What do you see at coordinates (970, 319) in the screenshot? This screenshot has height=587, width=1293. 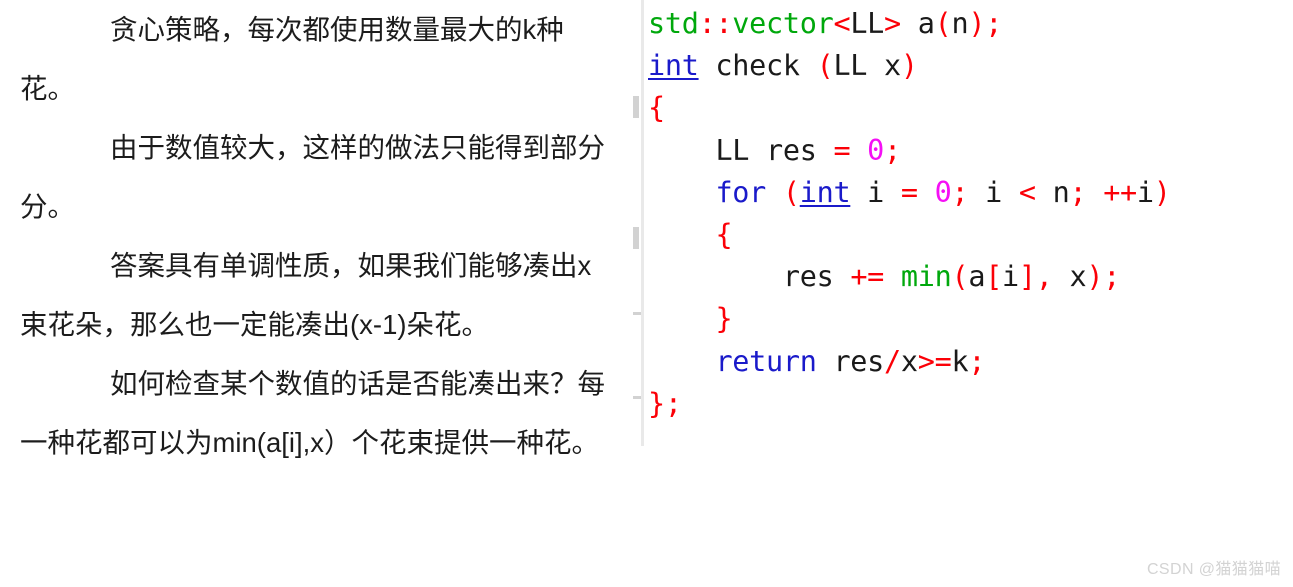 I see `code-line: }` at bounding box center [970, 319].